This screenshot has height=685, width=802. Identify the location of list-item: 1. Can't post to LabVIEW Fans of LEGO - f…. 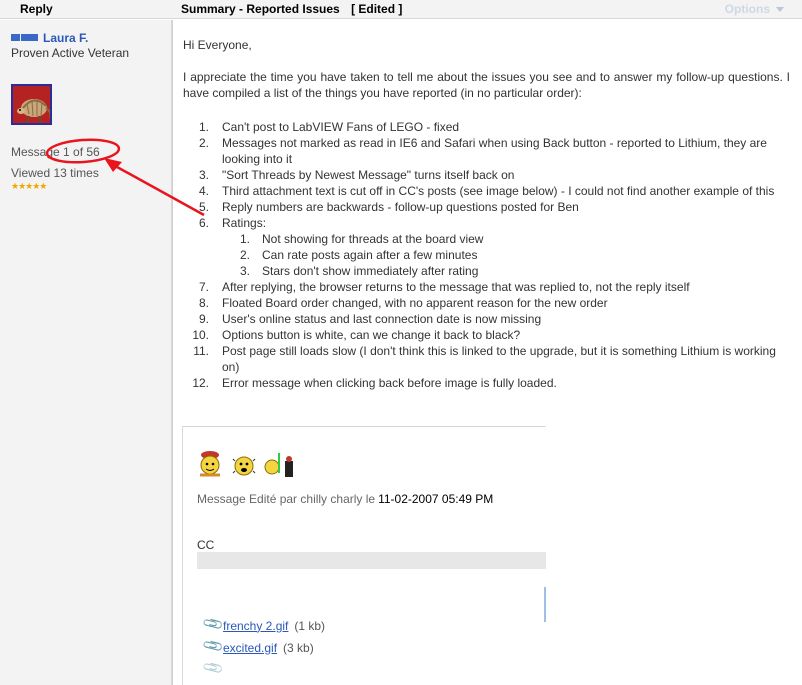
(329, 127).